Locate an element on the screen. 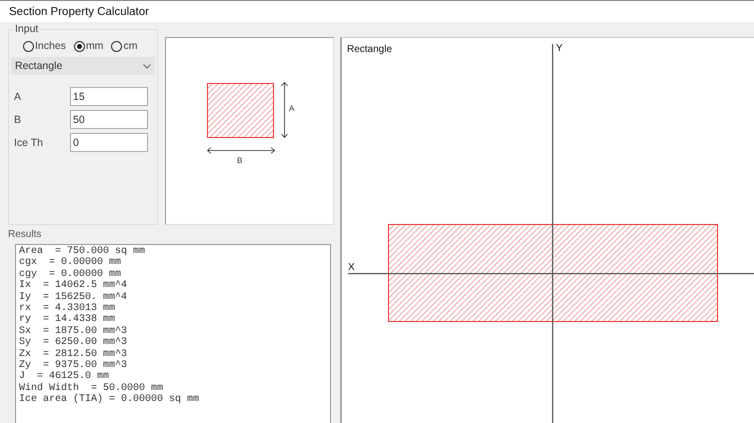  result-line: Sy = 6250.00 mm^3 is located at coordinates (73, 343).